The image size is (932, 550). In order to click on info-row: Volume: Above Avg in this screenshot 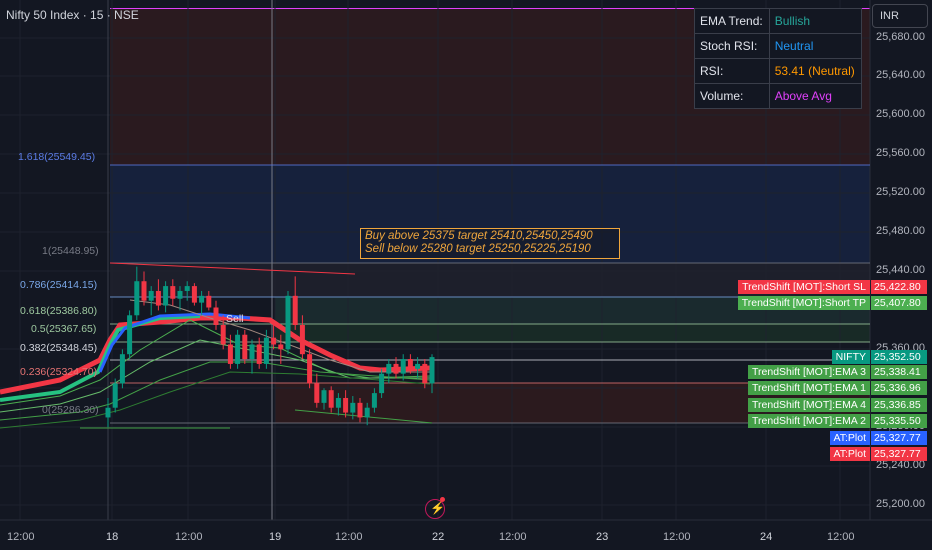, I will do `click(778, 96)`.